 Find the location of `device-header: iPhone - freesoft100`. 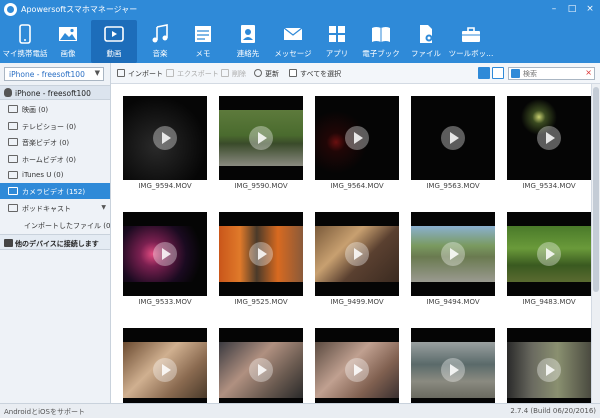

device-header: iPhone - freesoft100 is located at coordinates (55, 92).